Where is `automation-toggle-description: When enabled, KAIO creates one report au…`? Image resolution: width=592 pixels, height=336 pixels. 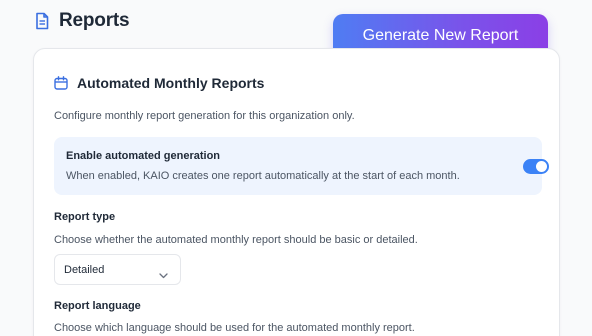 automation-toggle-description: When enabled, KAIO creates one report au… is located at coordinates (263, 176).